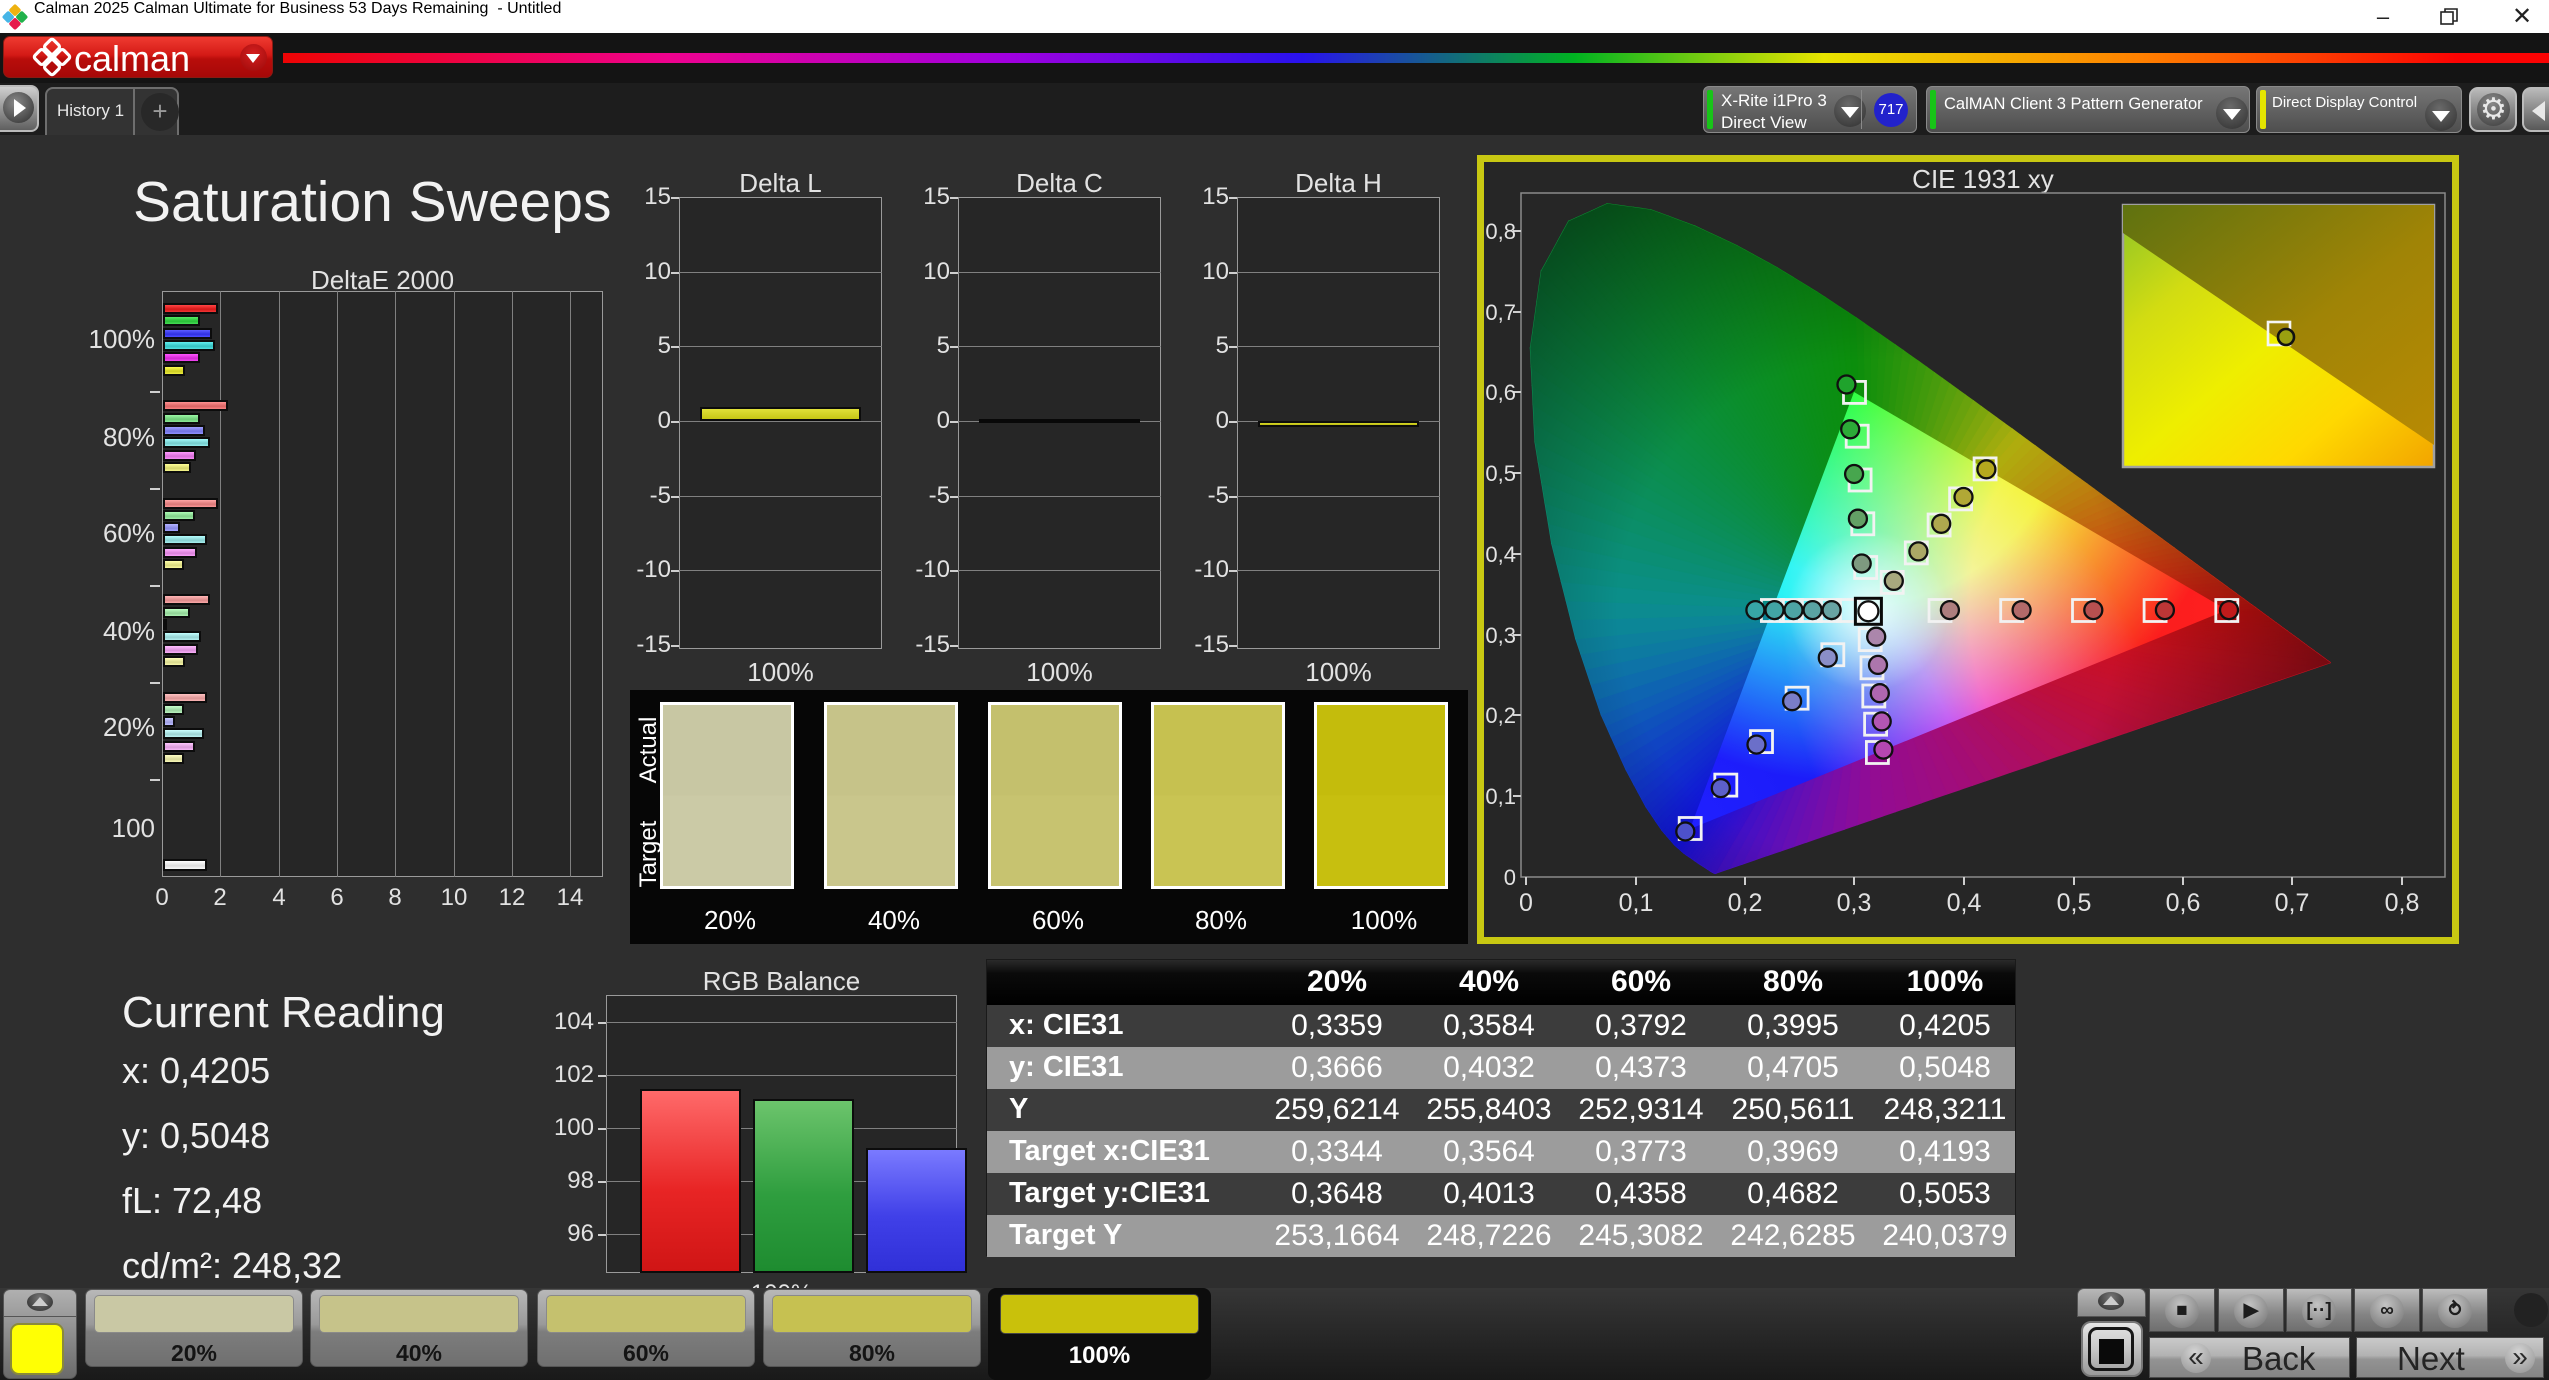 This screenshot has height=1380, width=2549. Describe the element at coordinates (1983, 179) in the screenshot. I see `svg-text: CIE 1931 xy` at that location.